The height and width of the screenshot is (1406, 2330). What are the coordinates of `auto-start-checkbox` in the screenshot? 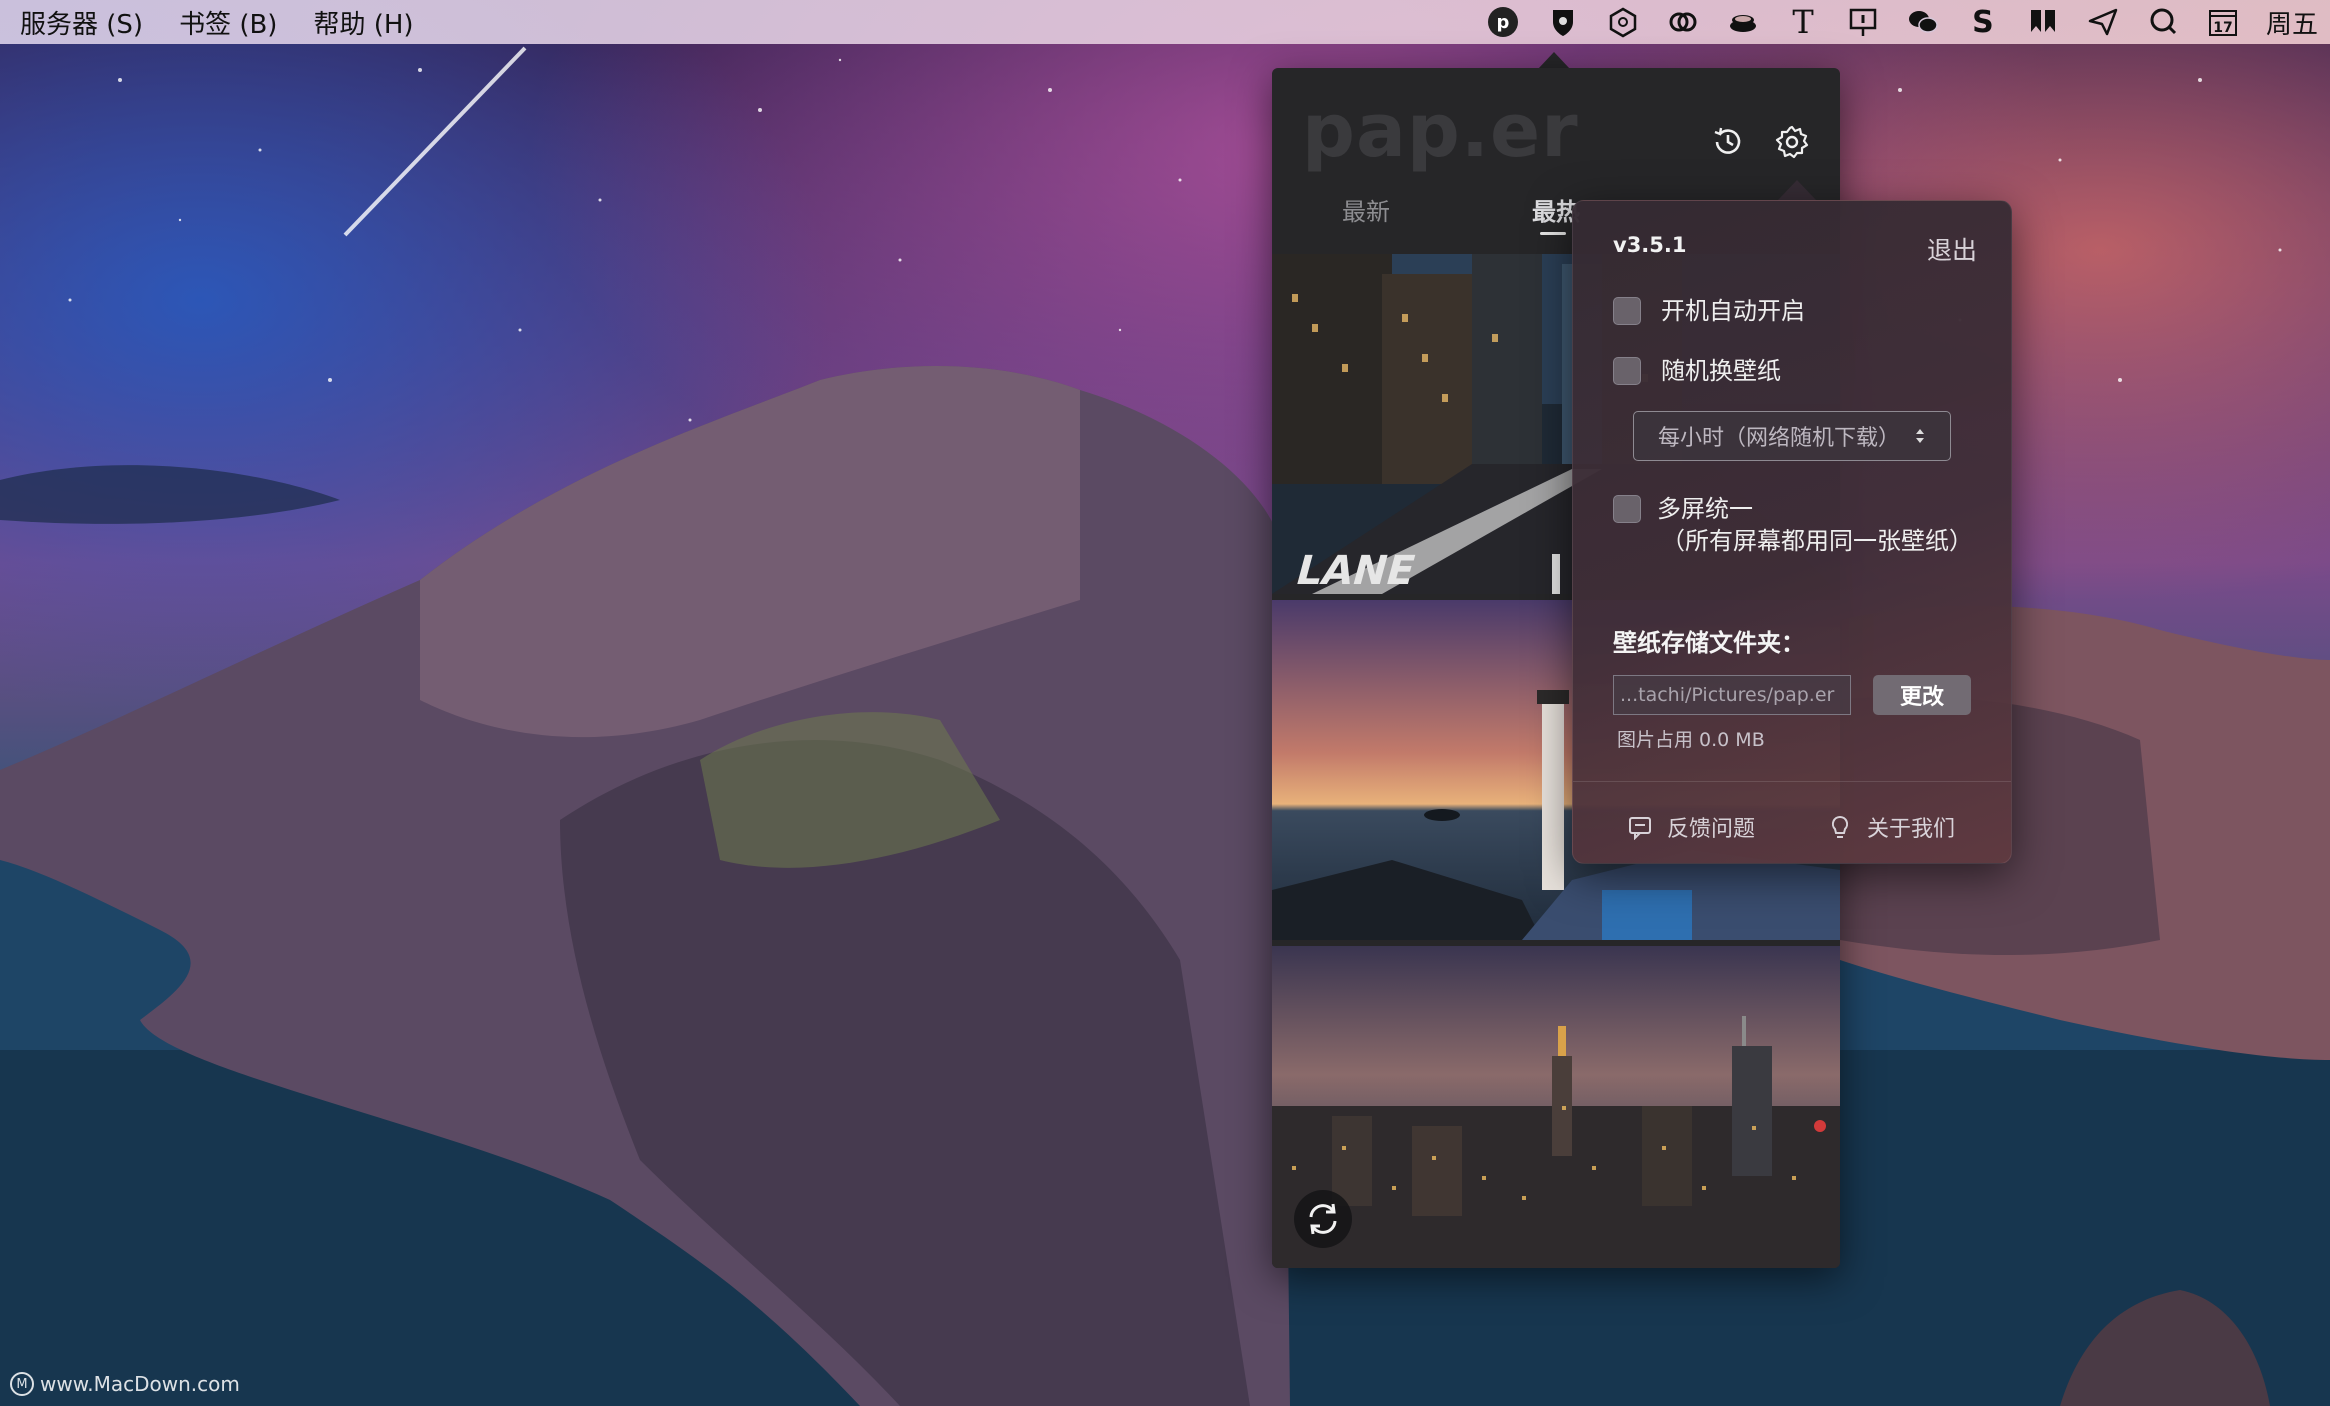 It's located at (1627, 311).